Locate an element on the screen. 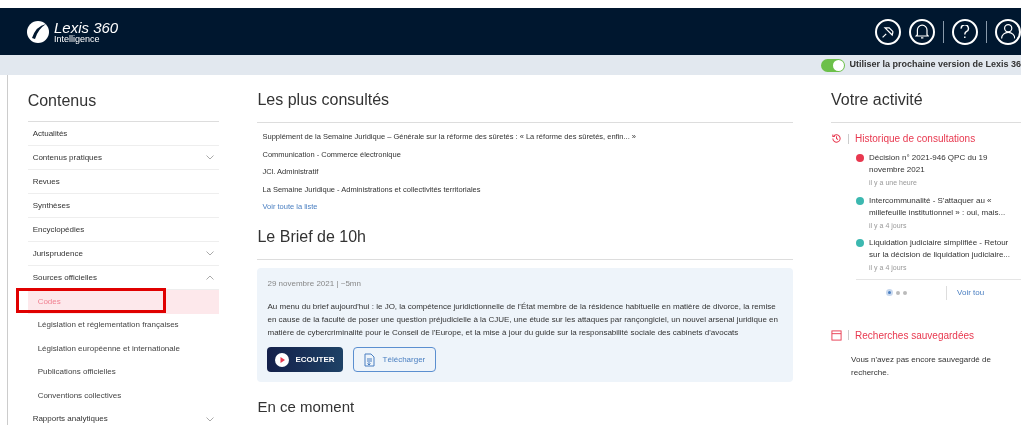 This screenshot has height=425, width=1021. bell-button is located at coordinates (922, 31).